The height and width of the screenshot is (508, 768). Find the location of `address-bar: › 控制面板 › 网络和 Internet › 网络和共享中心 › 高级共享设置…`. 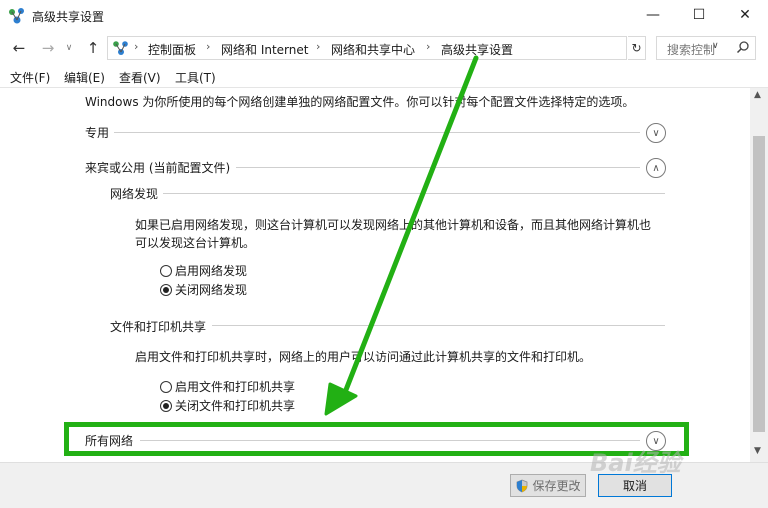

address-bar: › 控制面板 › 网络和 Internet › 网络和共享中心 › 高级共享设置… is located at coordinates (413, 48).